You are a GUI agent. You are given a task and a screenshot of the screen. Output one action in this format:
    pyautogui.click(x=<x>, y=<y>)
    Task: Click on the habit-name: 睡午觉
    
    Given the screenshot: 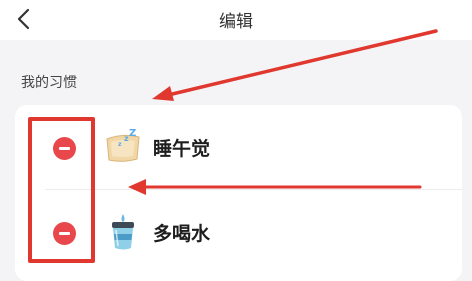 What is the action you would take?
    pyautogui.click(x=182, y=149)
    